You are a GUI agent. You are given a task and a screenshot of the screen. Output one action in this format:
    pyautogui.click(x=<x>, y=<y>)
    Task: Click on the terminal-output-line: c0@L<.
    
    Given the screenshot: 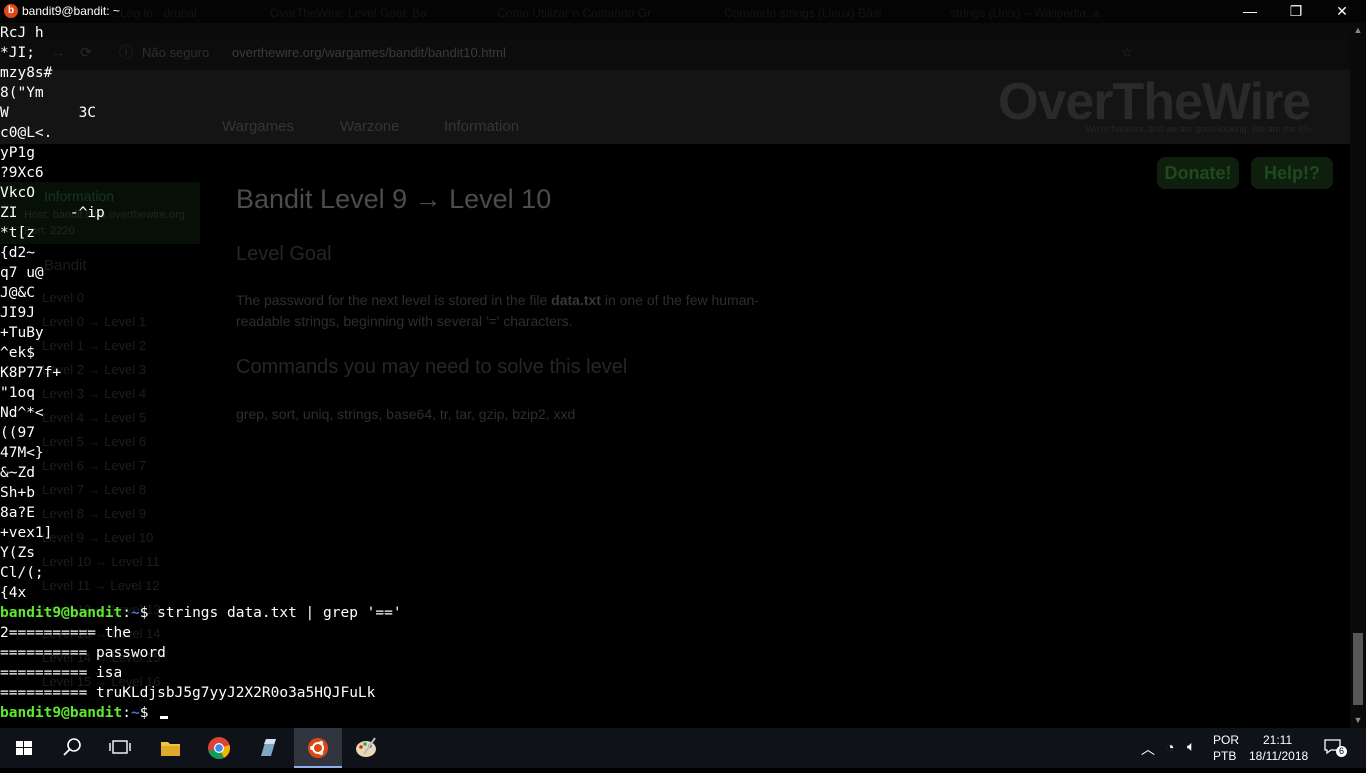 What is the action you would take?
    pyautogui.click(x=26, y=133)
    